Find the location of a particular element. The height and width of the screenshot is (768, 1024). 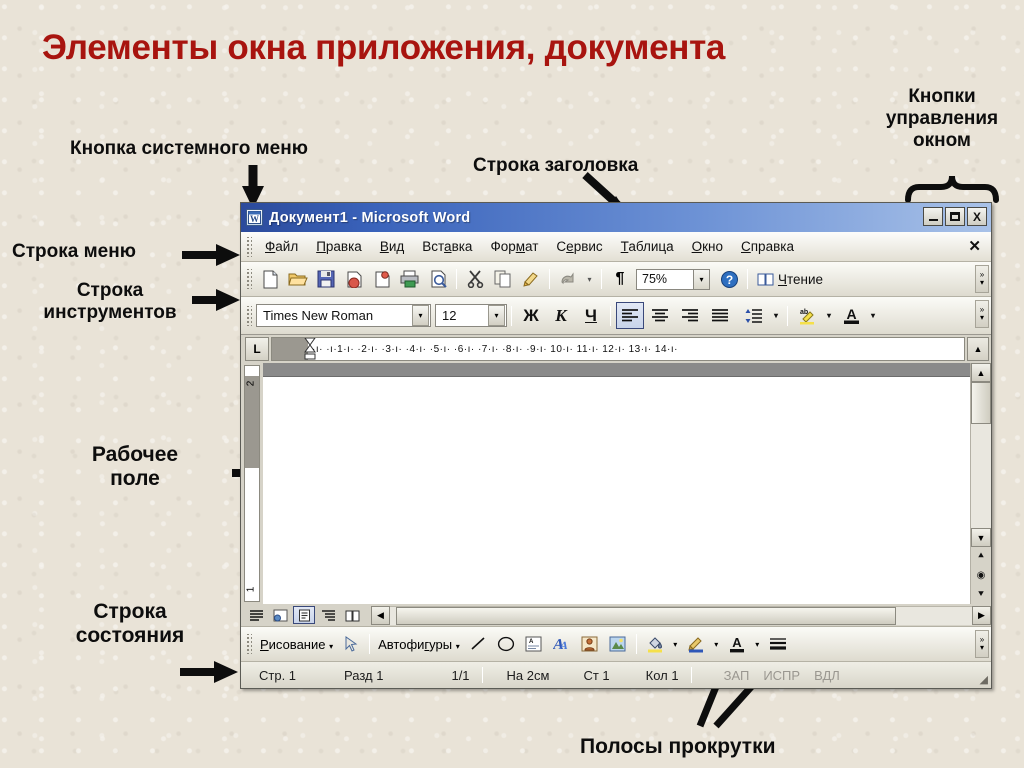

print-preview-button is located at coordinates (438, 279).